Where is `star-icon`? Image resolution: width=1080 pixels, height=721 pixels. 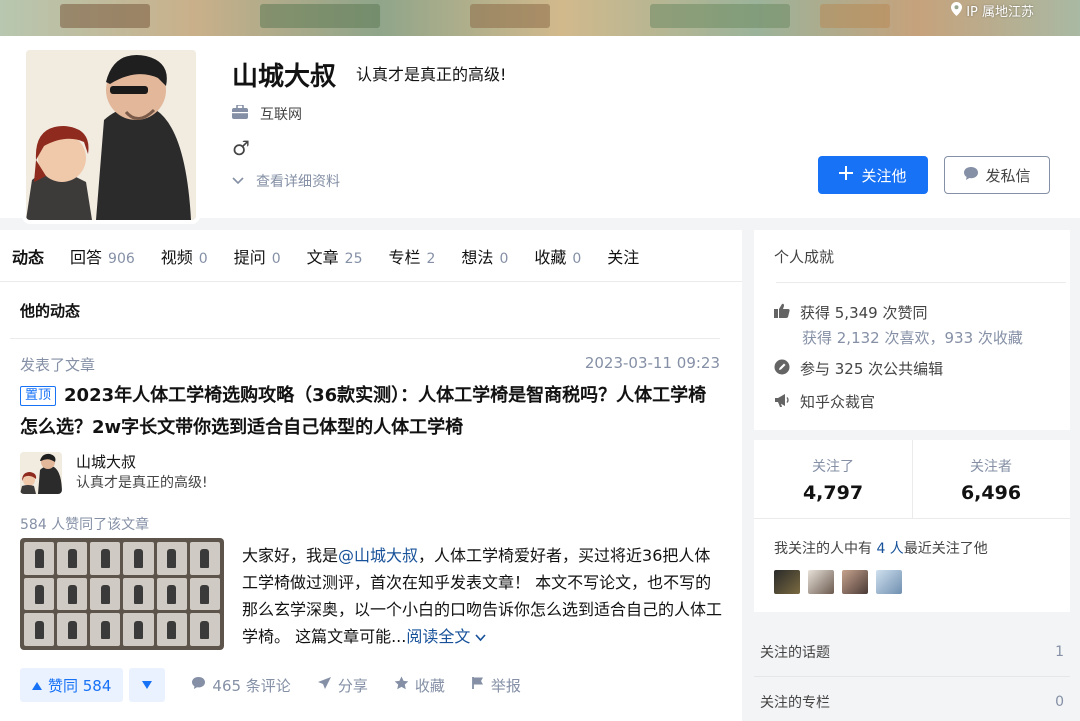 star-icon is located at coordinates (401, 685).